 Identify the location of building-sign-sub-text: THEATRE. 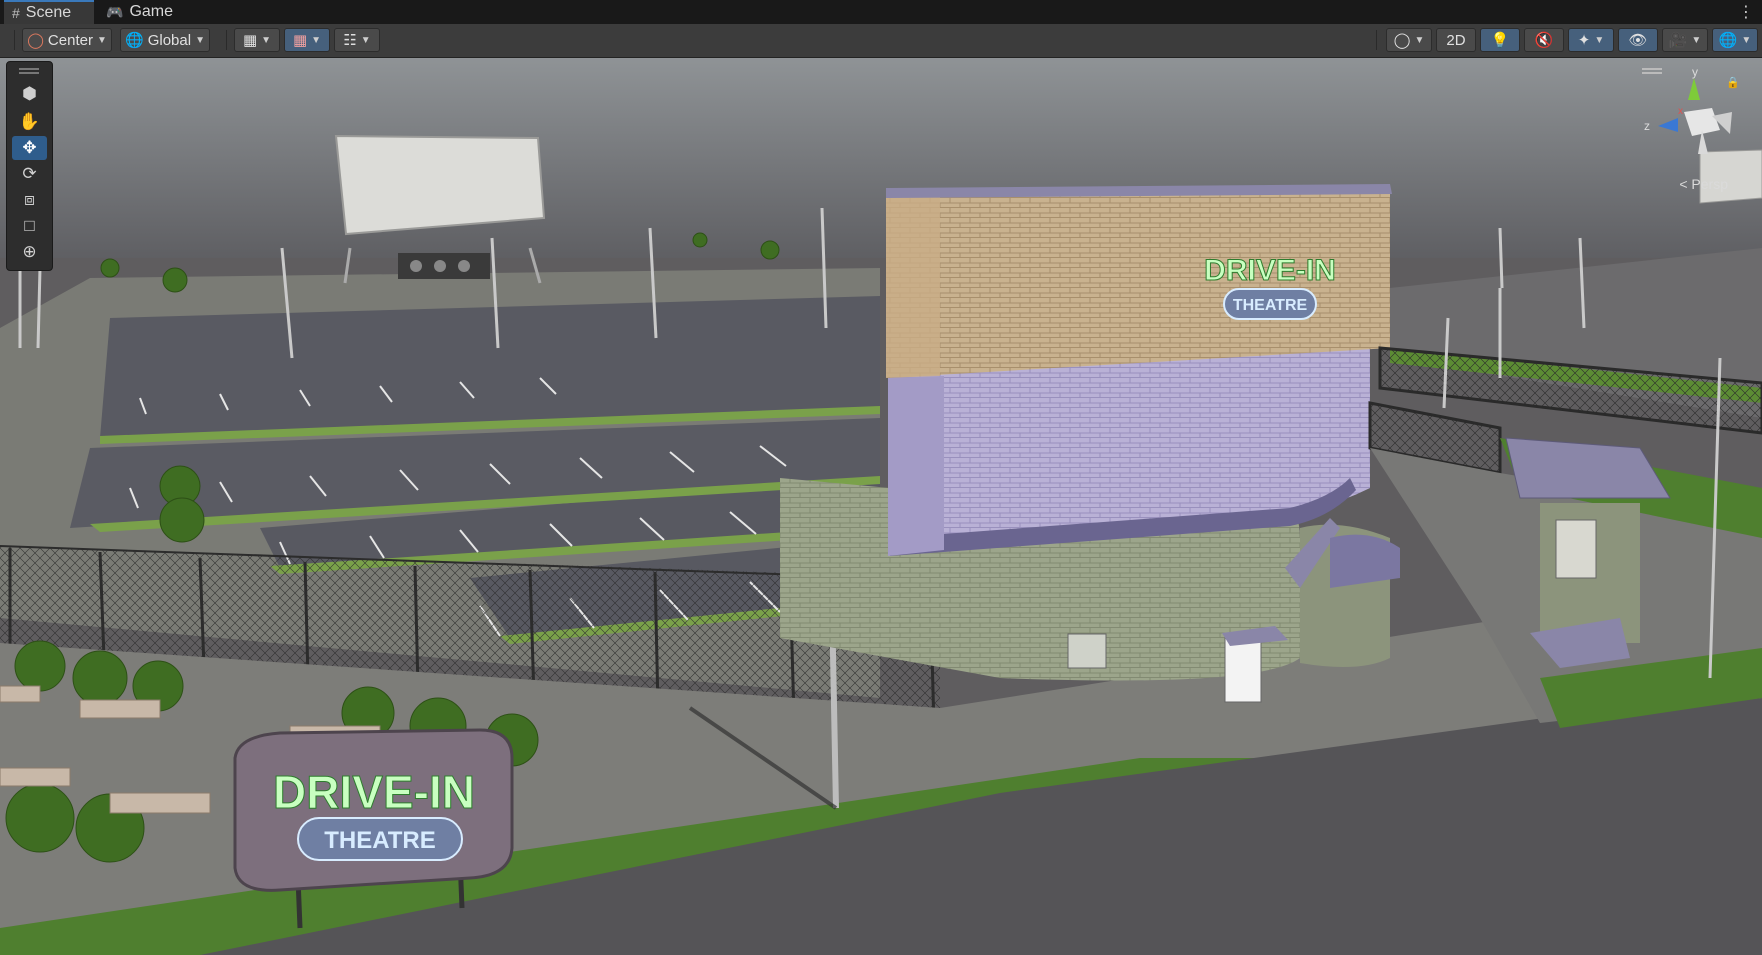
(1270, 305).